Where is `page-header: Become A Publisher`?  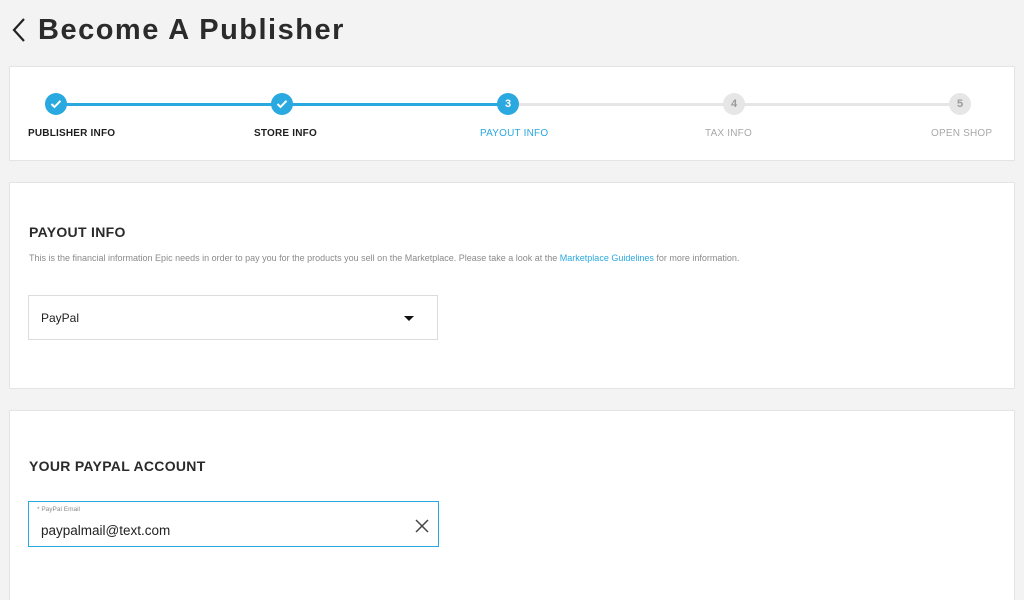 page-header: Become A Publisher is located at coordinates (178, 30).